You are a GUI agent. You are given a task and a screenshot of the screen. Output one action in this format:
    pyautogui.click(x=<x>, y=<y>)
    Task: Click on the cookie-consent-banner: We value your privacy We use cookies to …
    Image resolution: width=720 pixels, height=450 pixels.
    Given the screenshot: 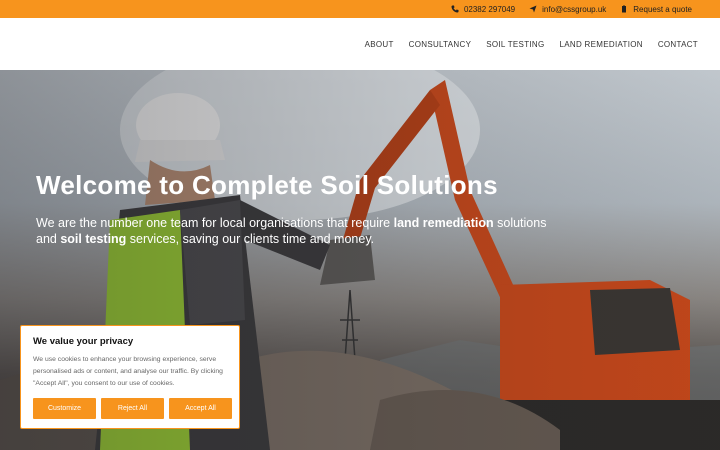 What is the action you would take?
    pyautogui.click(x=130, y=377)
    